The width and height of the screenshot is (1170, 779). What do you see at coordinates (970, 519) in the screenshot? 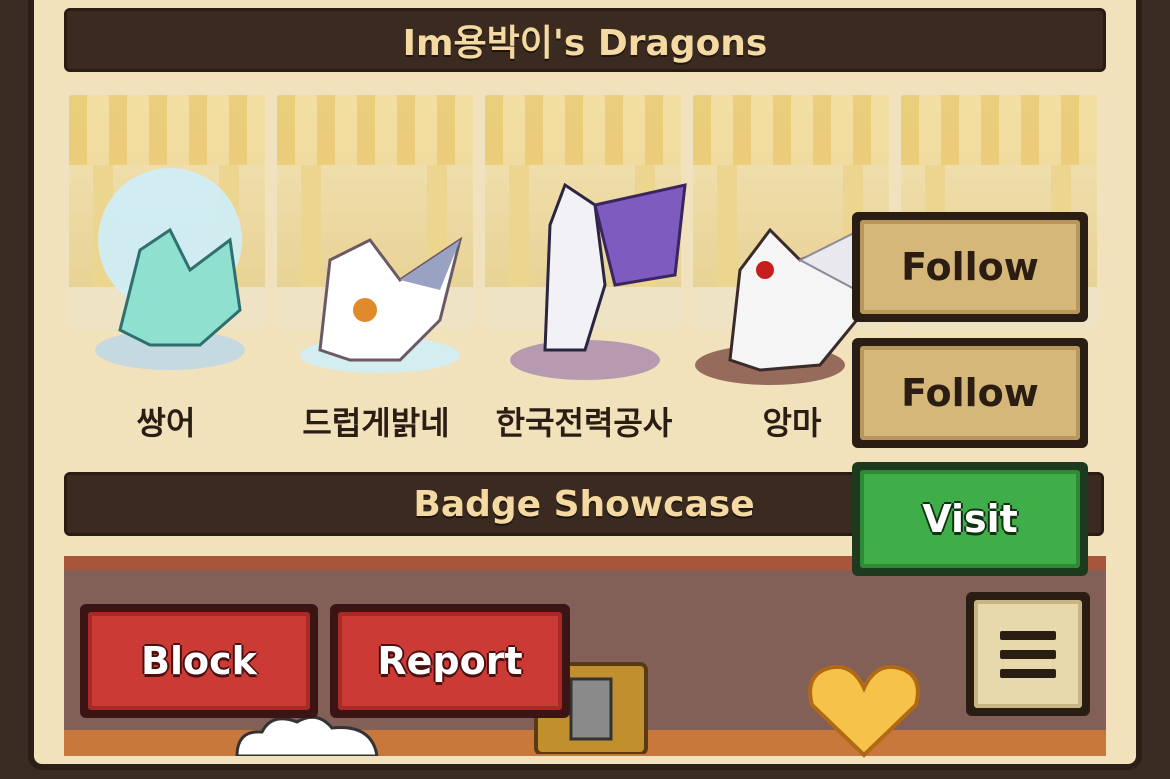
I see `visit-button: Visit` at bounding box center [970, 519].